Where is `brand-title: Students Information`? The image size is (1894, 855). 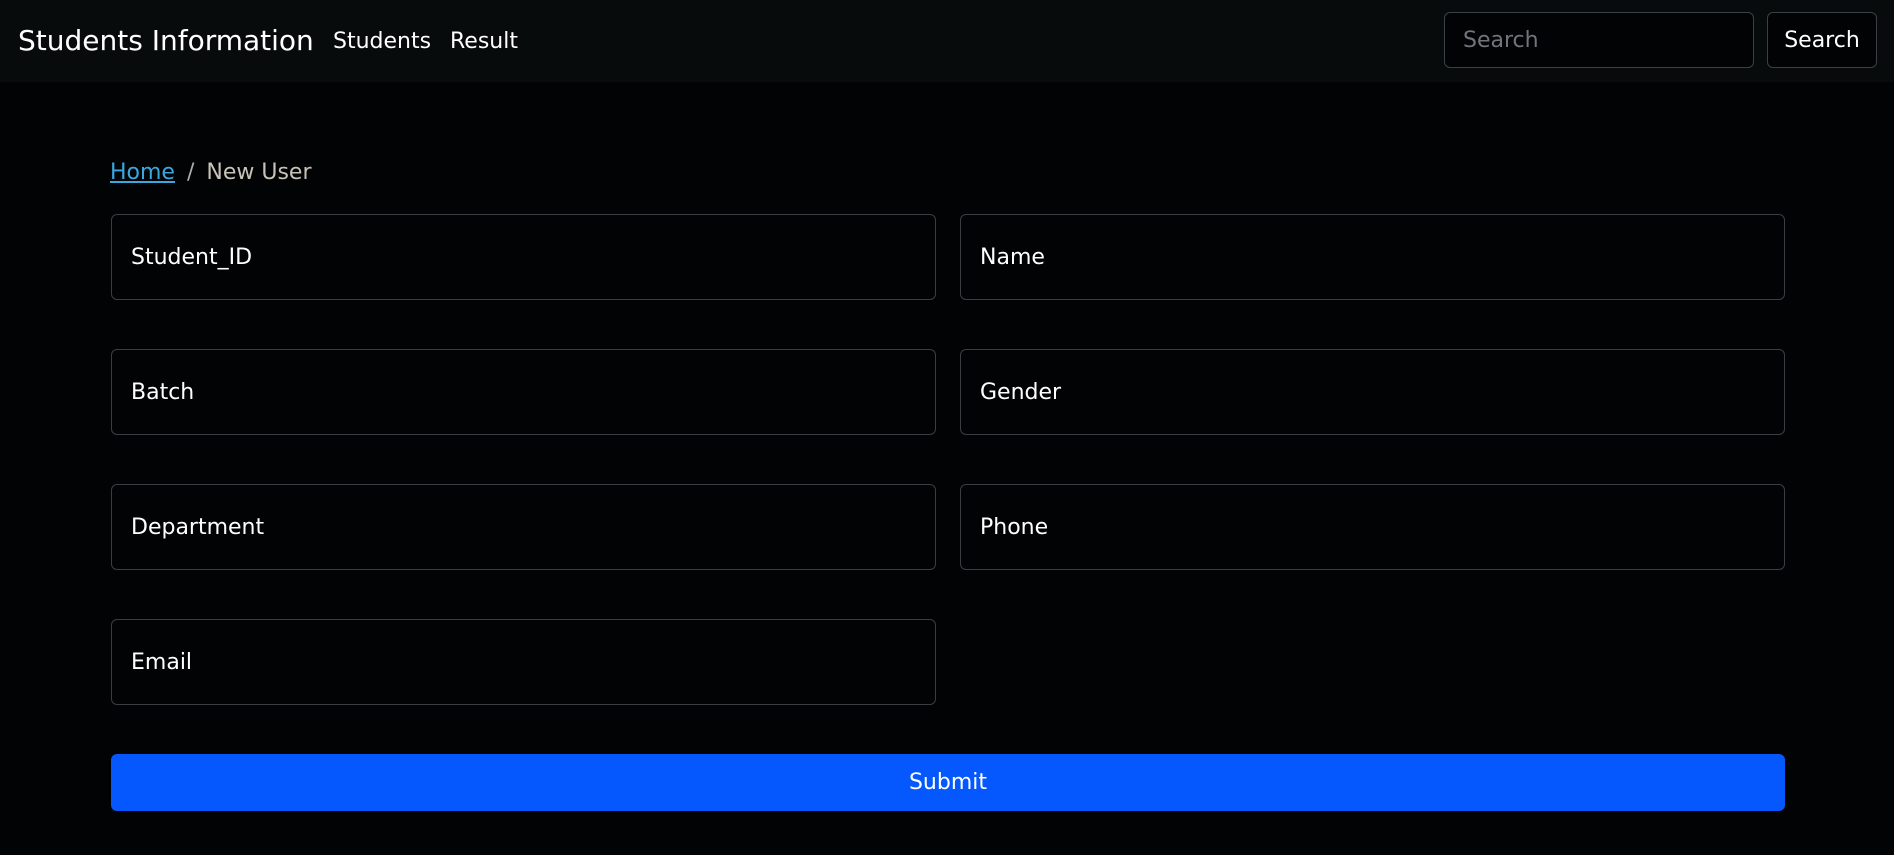 brand-title: Students Information is located at coordinates (166, 41).